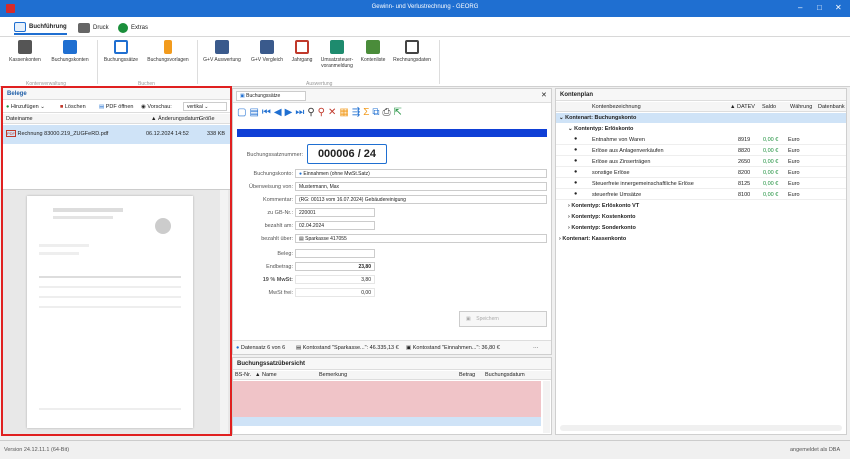  What do you see at coordinates (279, 267) in the screenshot?
I see `field-label: Endbetrag:` at bounding box center [279, 267].